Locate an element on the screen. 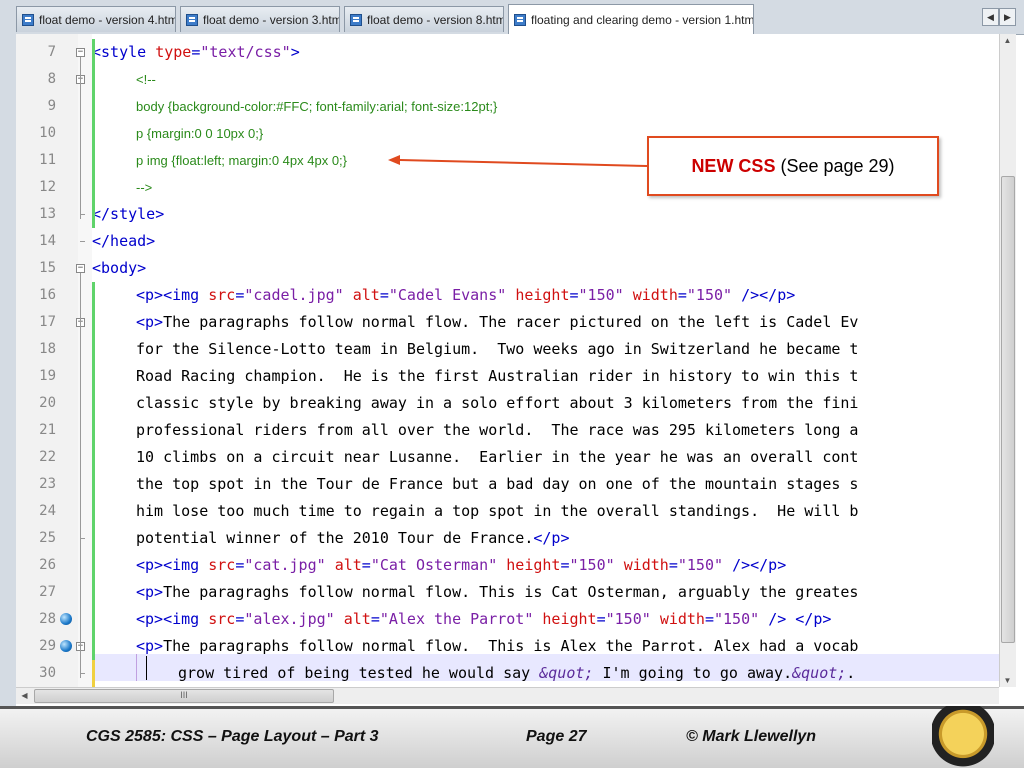 The width and height of the screenshot is (1024, 768). tab-label: float demo - version 8.html is located at coordinates (435, 20).